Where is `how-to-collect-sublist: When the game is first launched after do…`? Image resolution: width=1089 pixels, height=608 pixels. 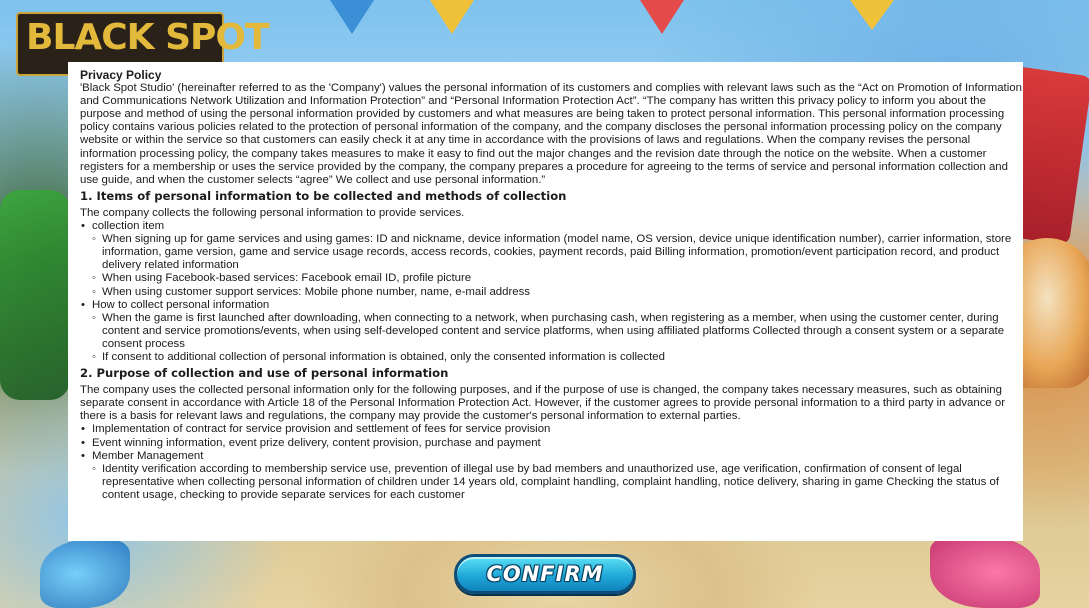
how-to-collect-sublist: When the game is first launched after do… is located at coordinates (557, 338).